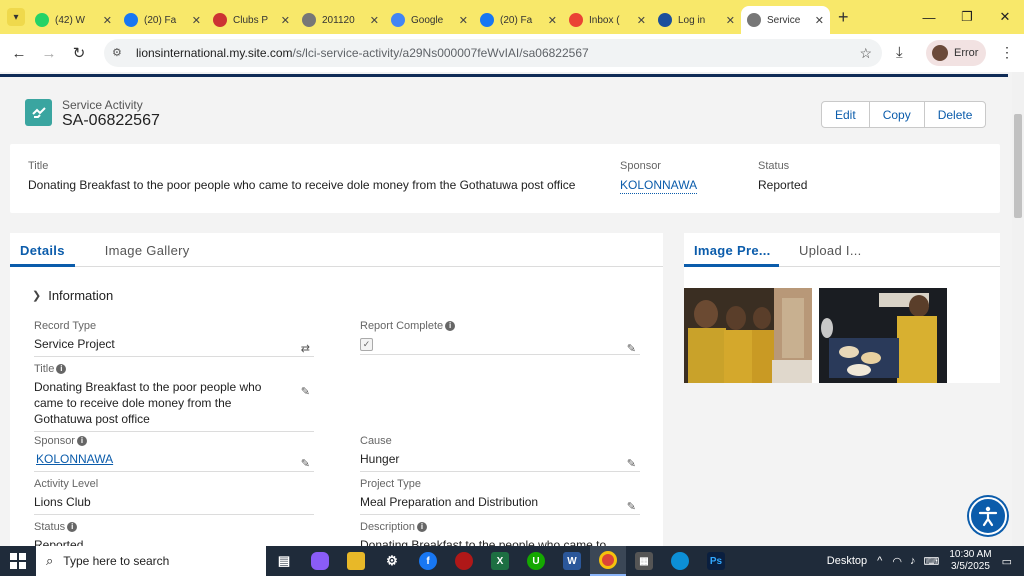  Describe the element at coordinates (464, 561) in the screenshot. I see `antivirus-icon` at that location.